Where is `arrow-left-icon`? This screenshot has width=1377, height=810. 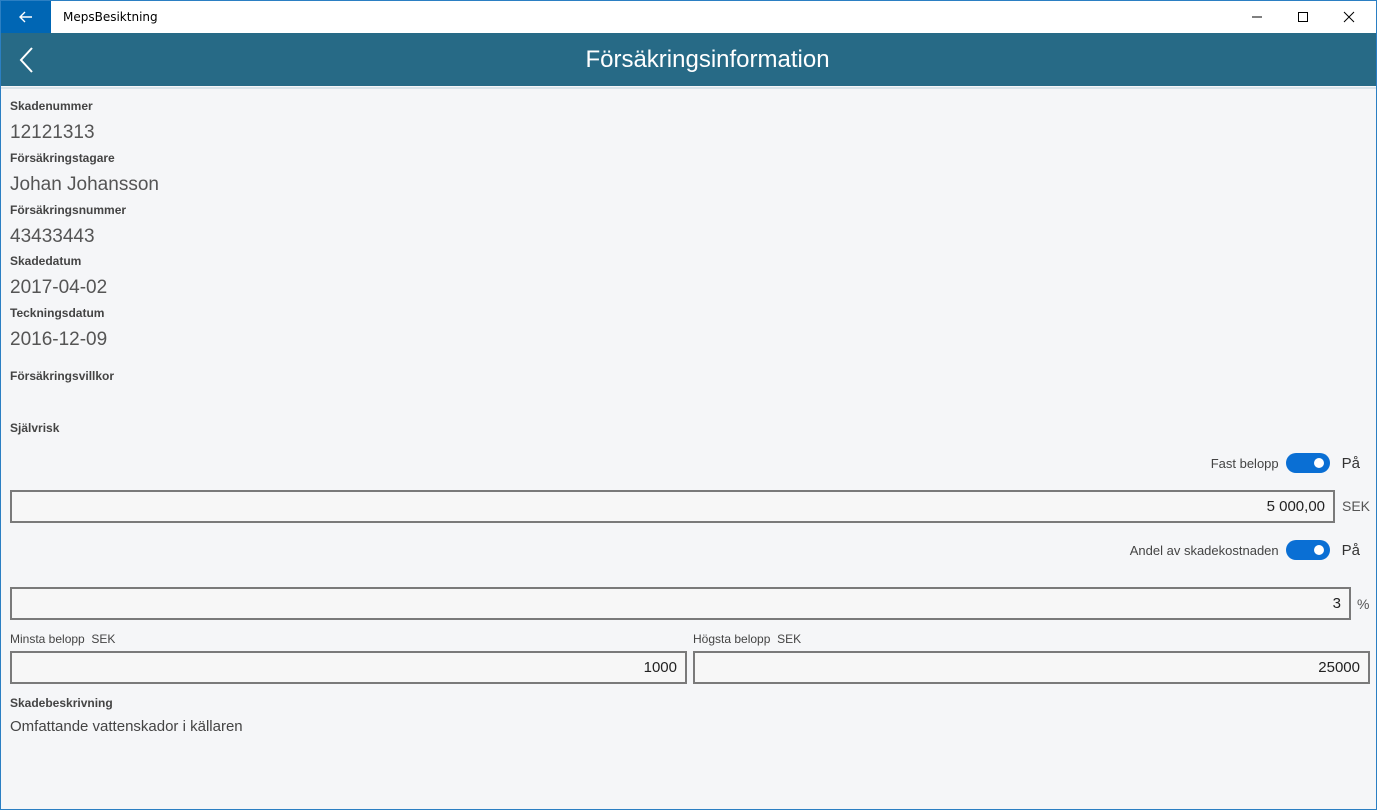 arrow-left-icon is located at coordinates (25, 17).